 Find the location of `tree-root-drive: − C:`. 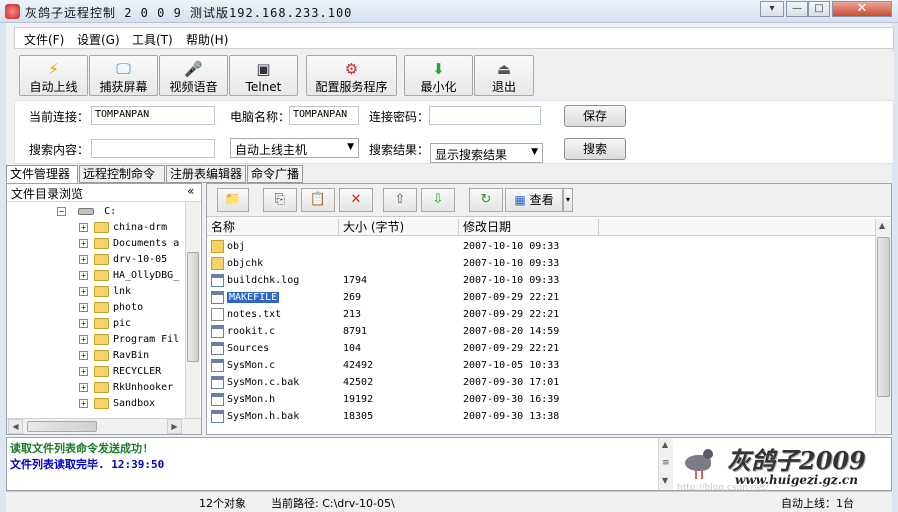

tree-root-drive: − C: is located at coordinates (86, 212).